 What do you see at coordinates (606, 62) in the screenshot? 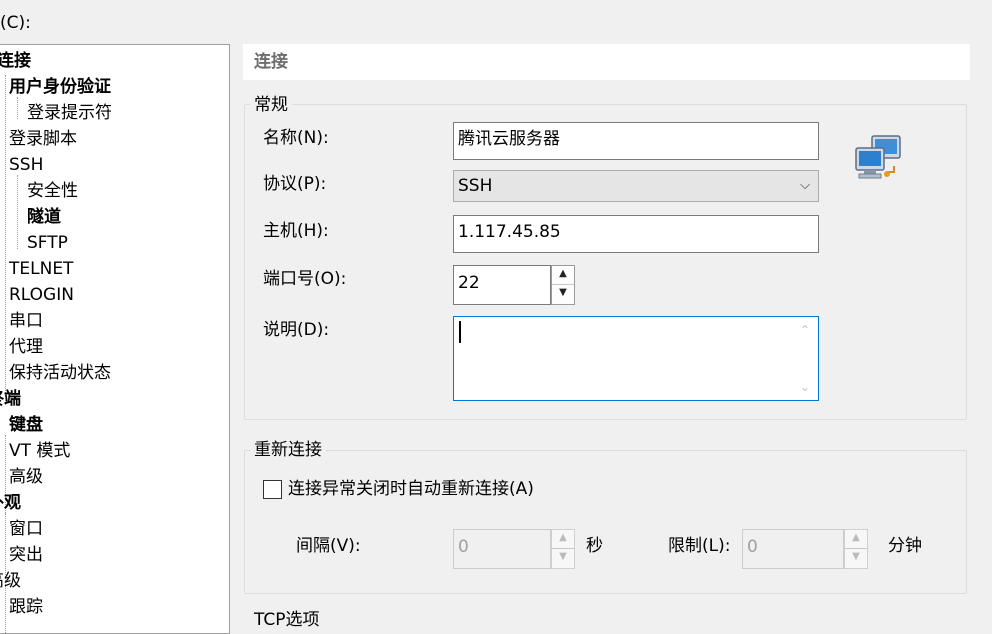
I see `panel-title: 连接` at bounding box center [606, 62].